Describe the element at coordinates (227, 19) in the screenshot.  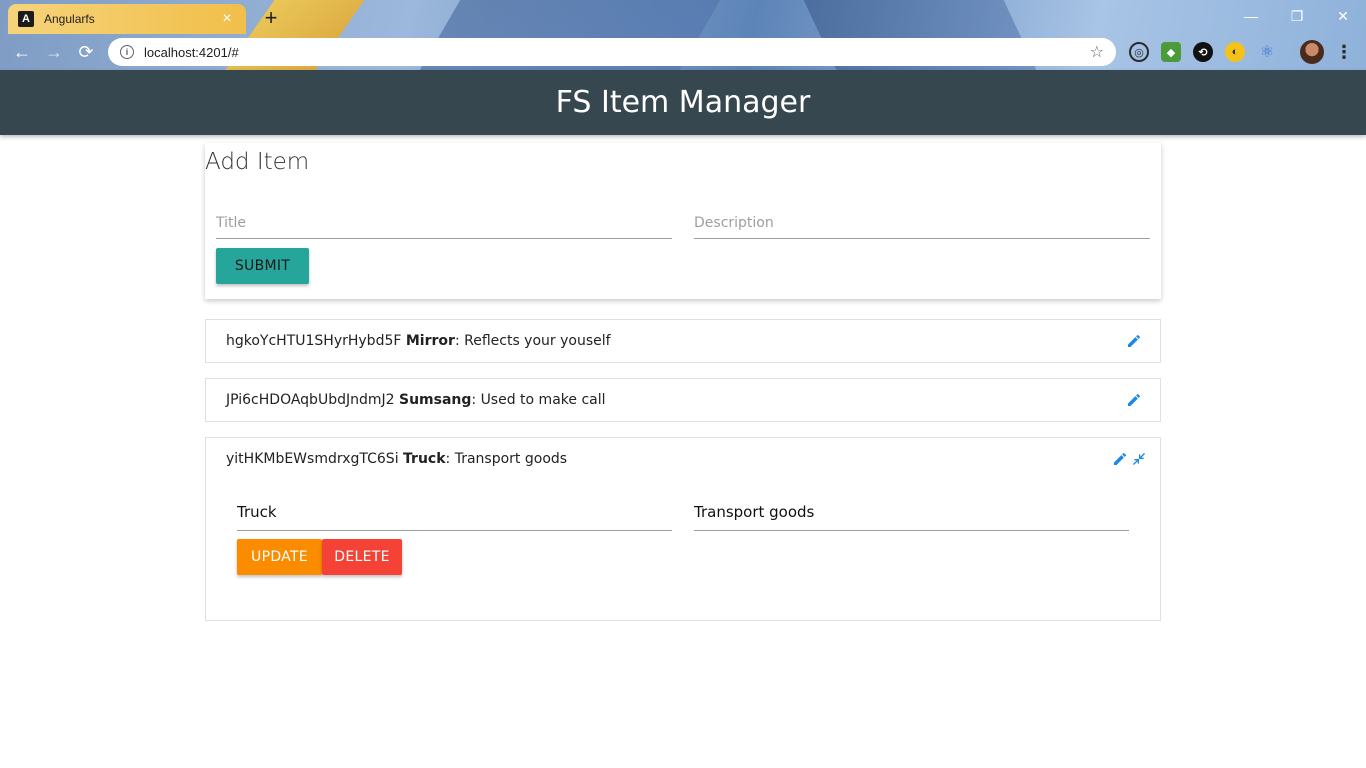
I see `close-tab-icon: ×` at that location.